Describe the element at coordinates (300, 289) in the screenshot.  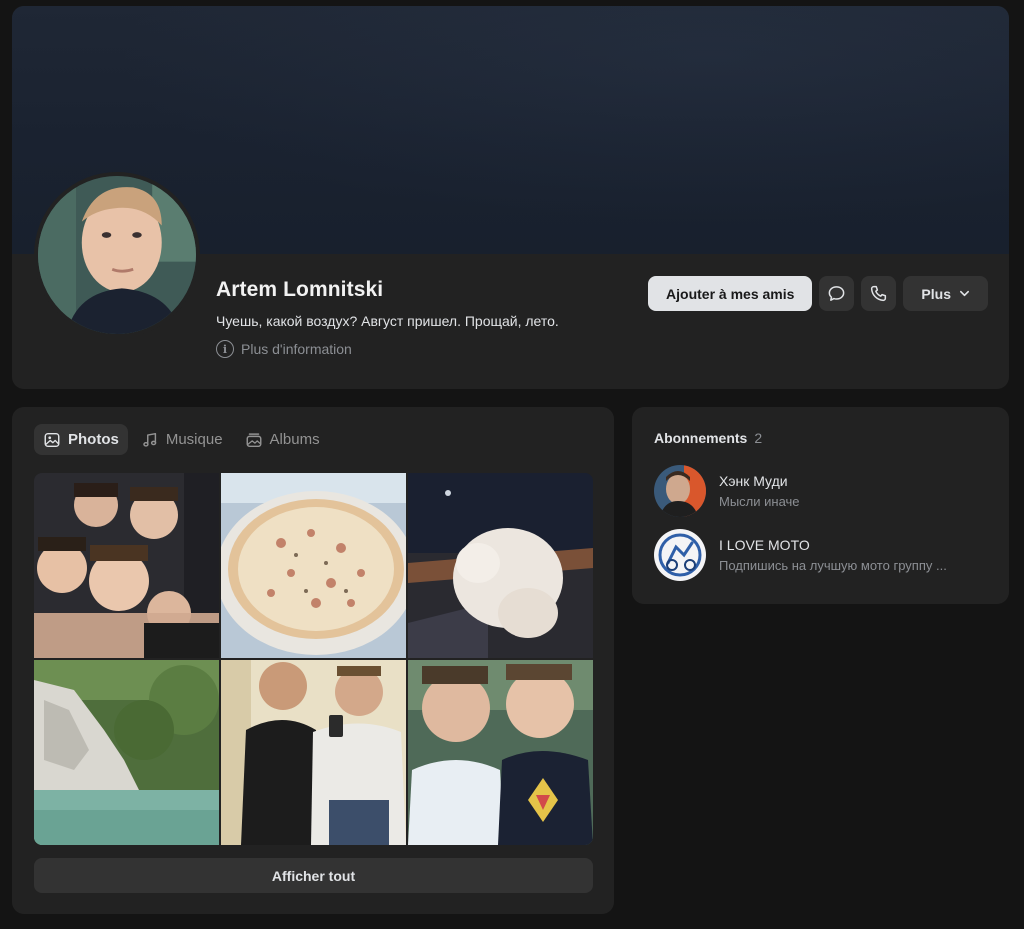
I see `profile-name: Artem Lomnitski` at that location.